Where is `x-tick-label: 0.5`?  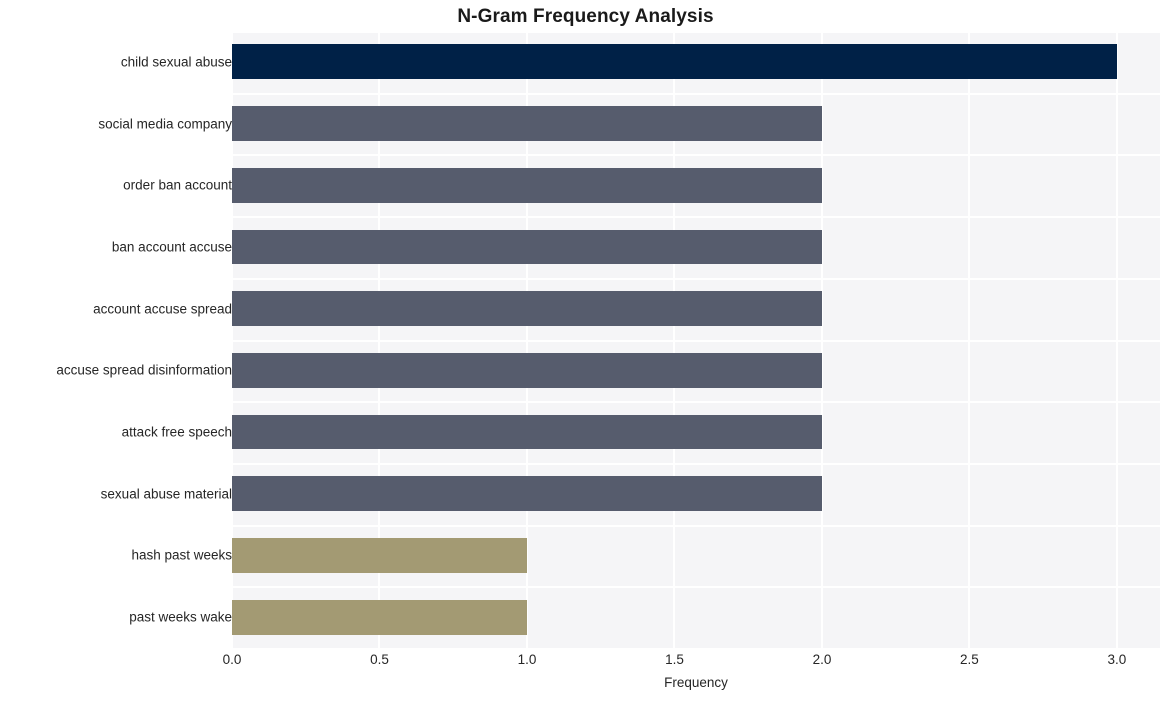 x-tick-label: 0.5 is located at coordinates (379, 659).